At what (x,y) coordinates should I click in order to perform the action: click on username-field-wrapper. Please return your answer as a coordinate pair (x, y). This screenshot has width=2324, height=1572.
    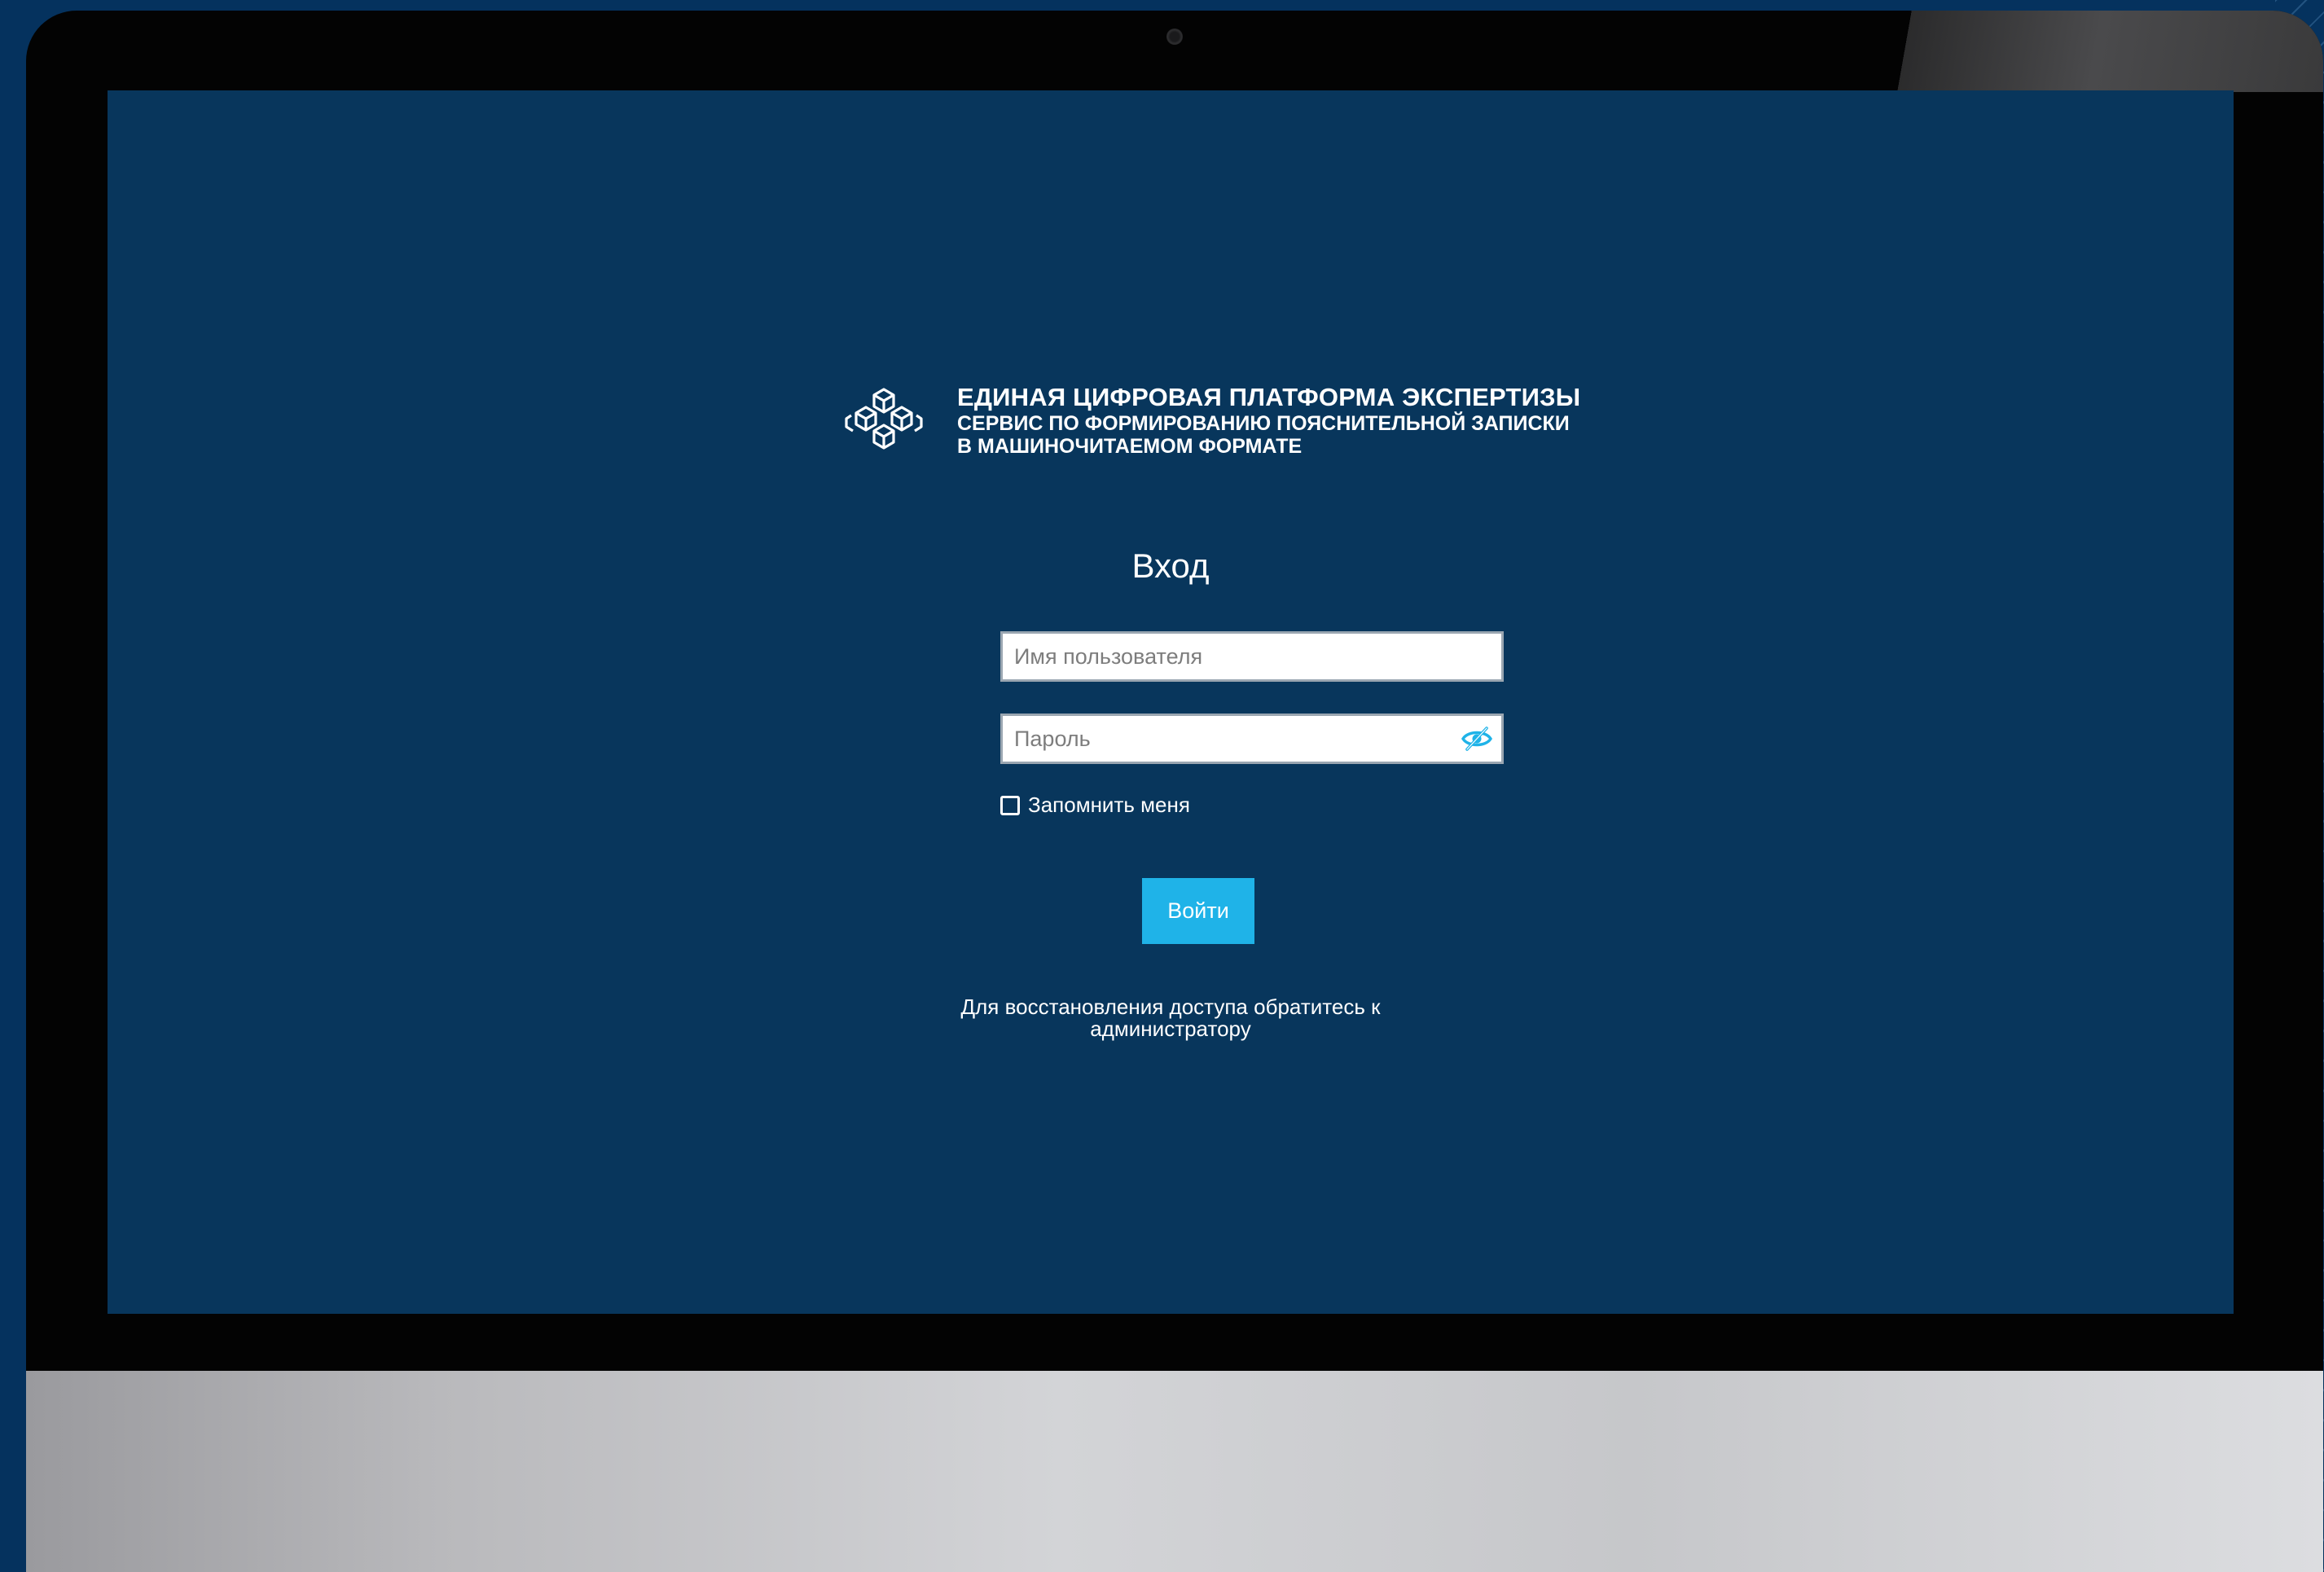
    Looking at the image, I should click on (1252, 656).